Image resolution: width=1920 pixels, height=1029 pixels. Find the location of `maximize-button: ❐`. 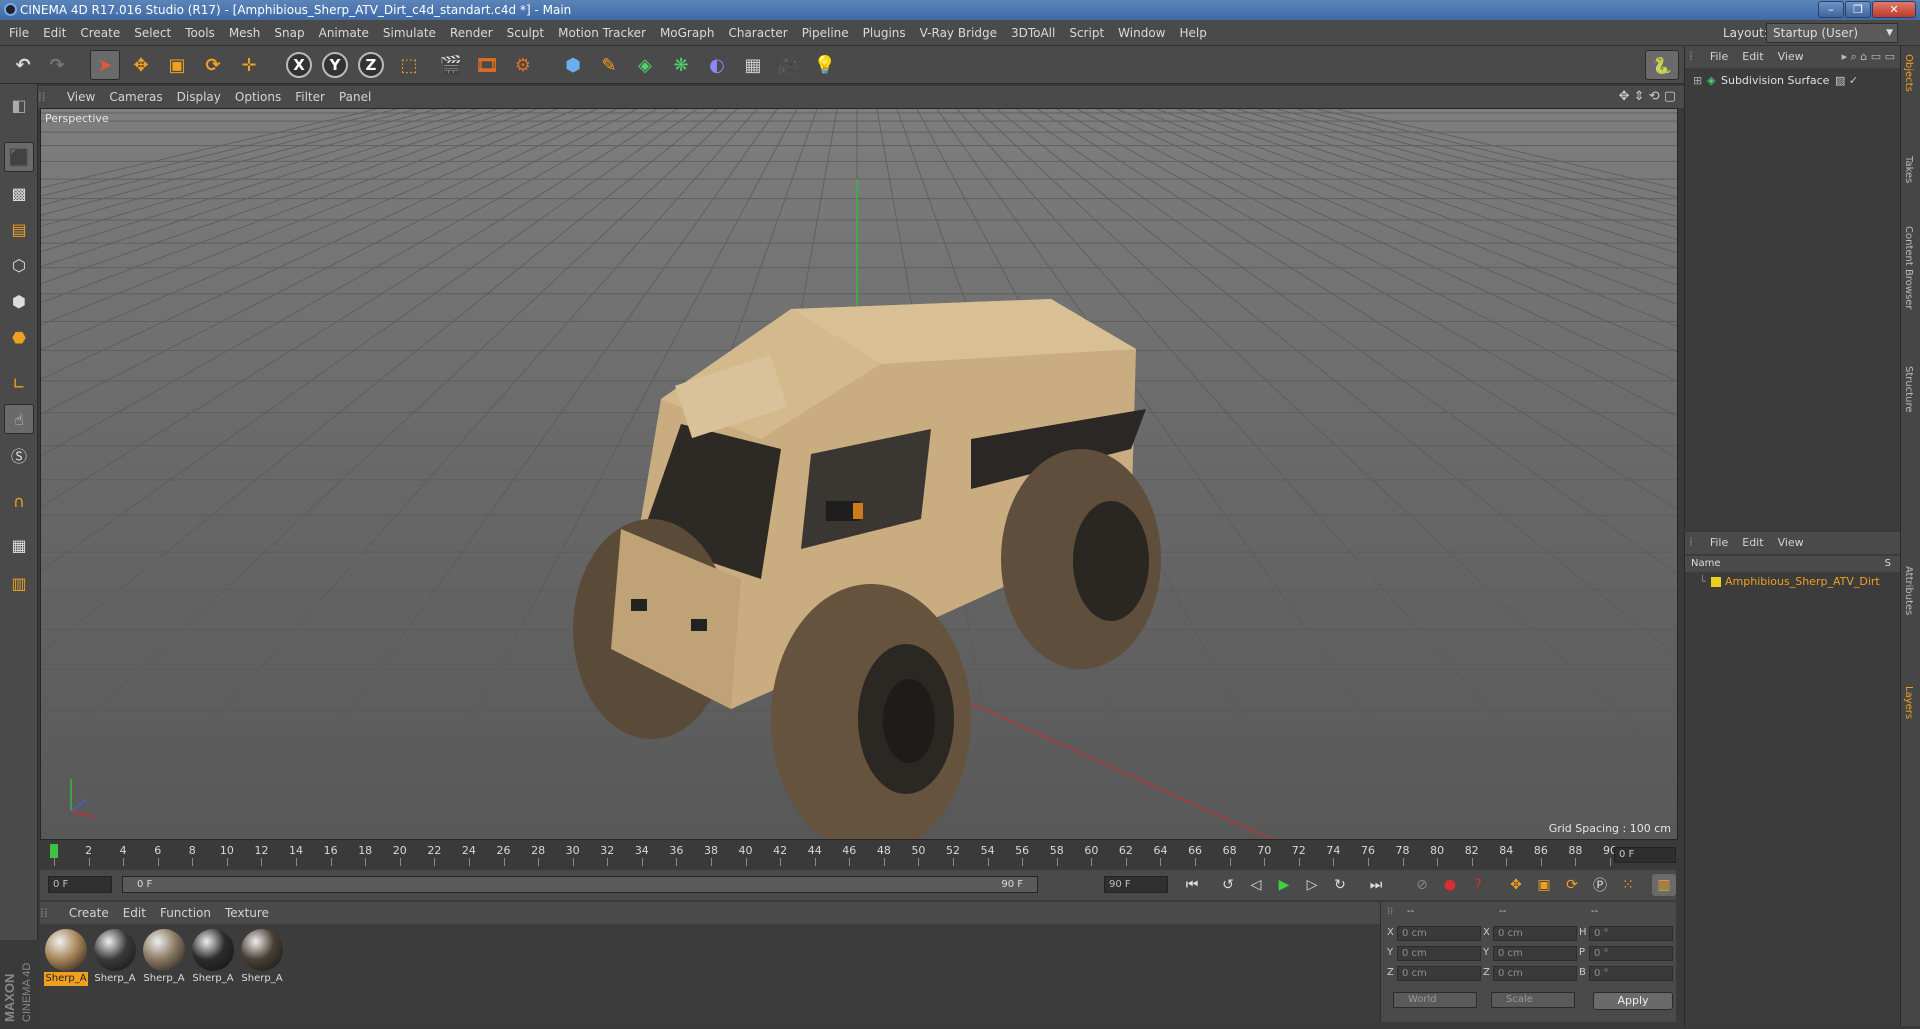

maximize-button: ❐ is located at coordinates (1858, 9).